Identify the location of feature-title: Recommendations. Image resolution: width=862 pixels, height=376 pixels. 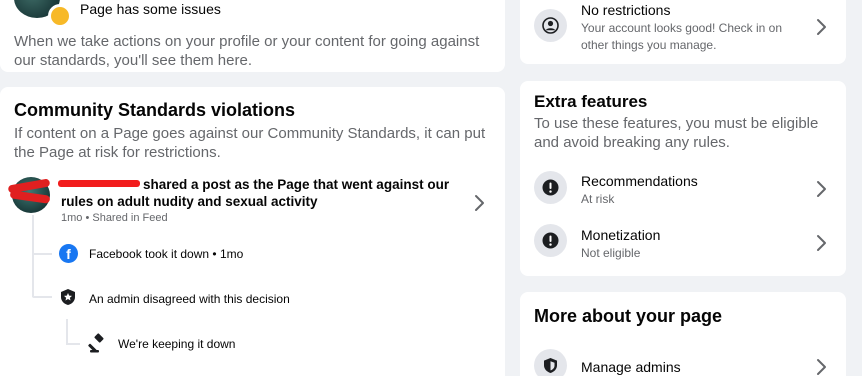
(639, 181).